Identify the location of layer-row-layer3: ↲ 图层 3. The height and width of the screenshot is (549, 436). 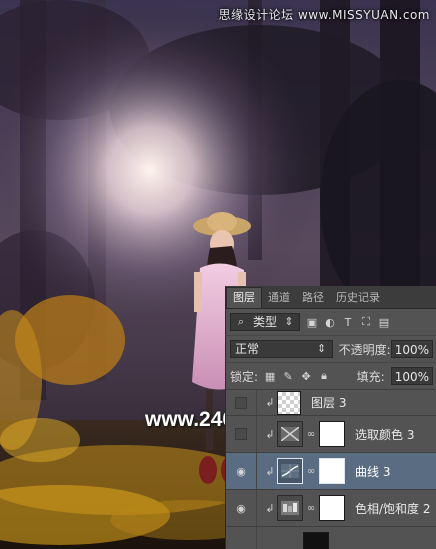
(331, 402).